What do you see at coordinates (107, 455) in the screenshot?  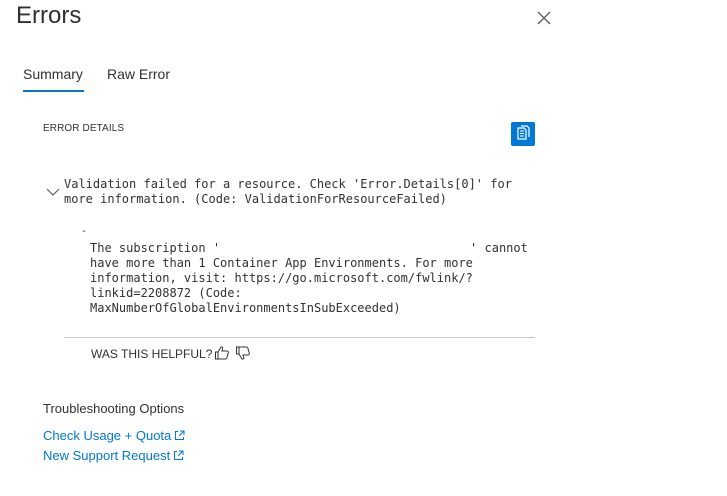 I see `new-support-request-label: New Support Request` at bounding box center [107, 455].